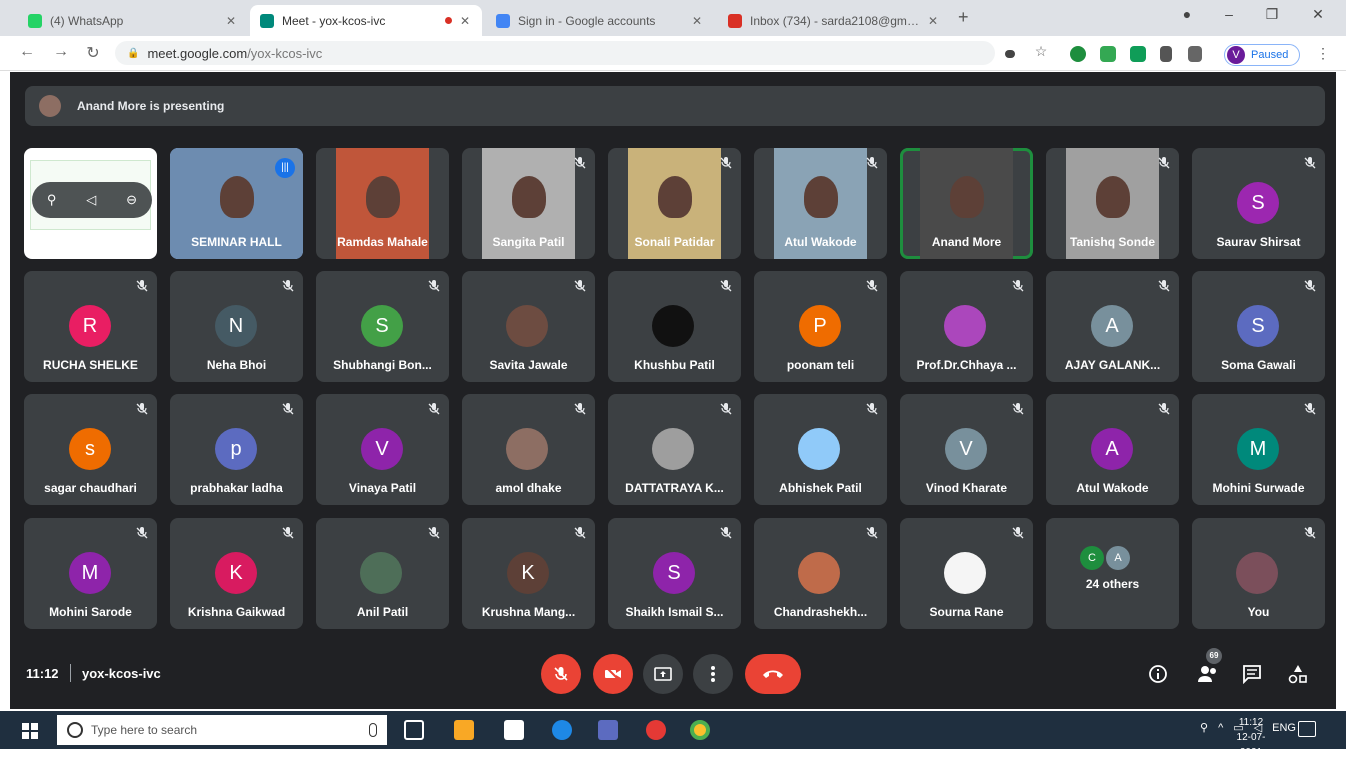 The image size is (1346, 760). What do you see at coordinates (1204, 727) in the screenshot?
I see `people-tray-icon: ⚲` at bounding box center [1204, 727].